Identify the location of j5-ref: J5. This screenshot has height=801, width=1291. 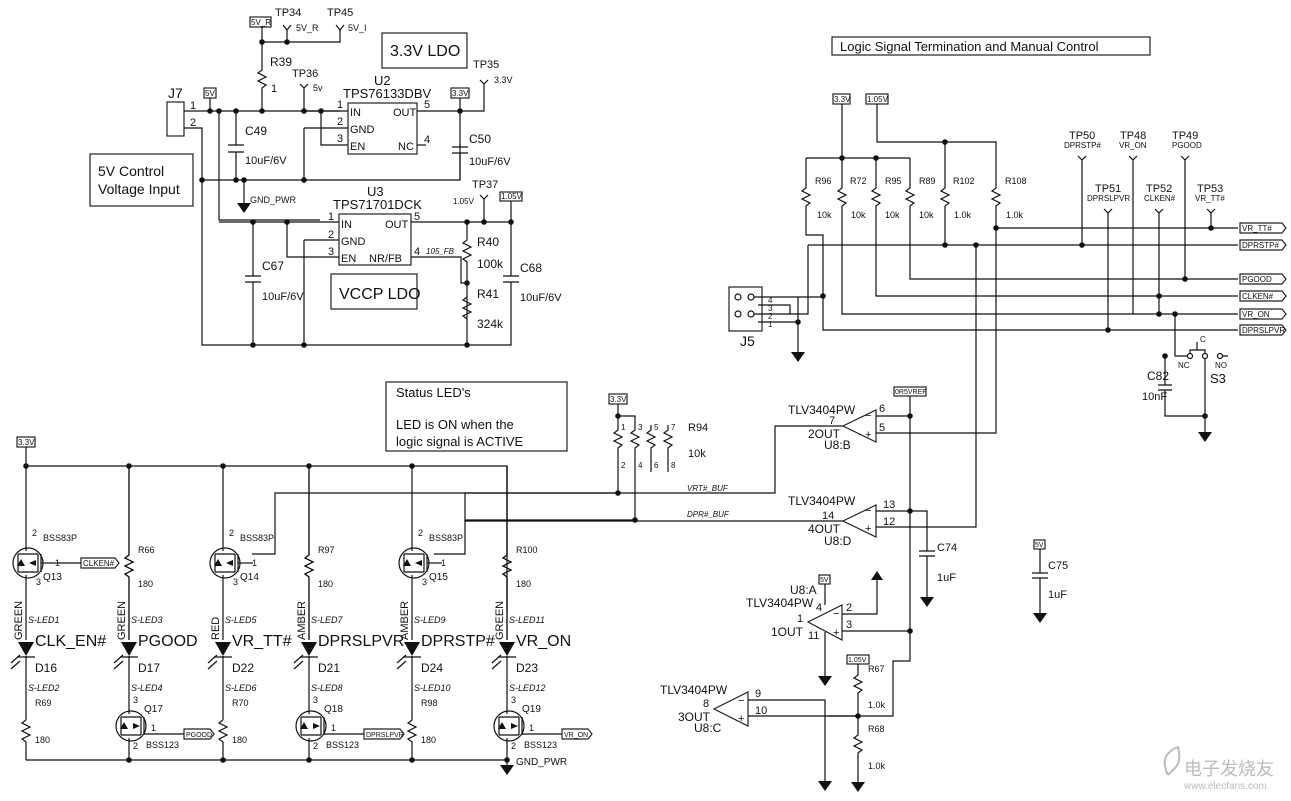
(747, 341).